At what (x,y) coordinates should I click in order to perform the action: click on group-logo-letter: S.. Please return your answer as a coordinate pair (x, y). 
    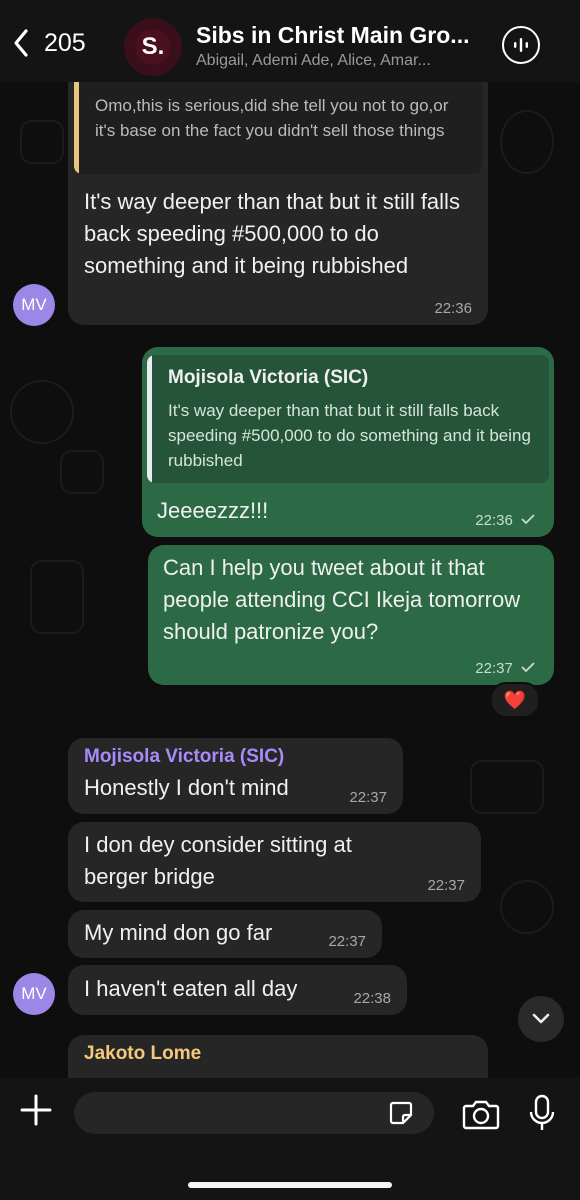
    Looking at the image, I should click on (153, 46).